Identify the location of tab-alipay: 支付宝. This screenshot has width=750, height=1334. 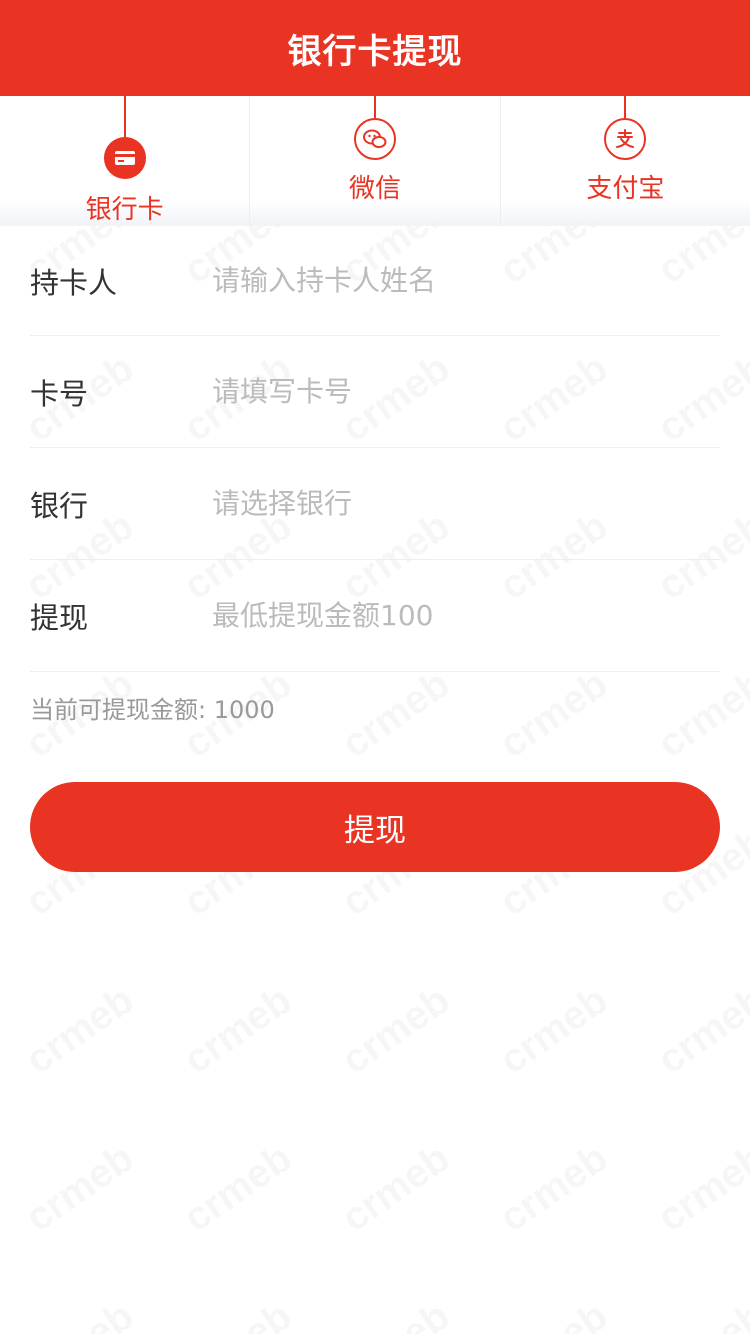
(625, 161).